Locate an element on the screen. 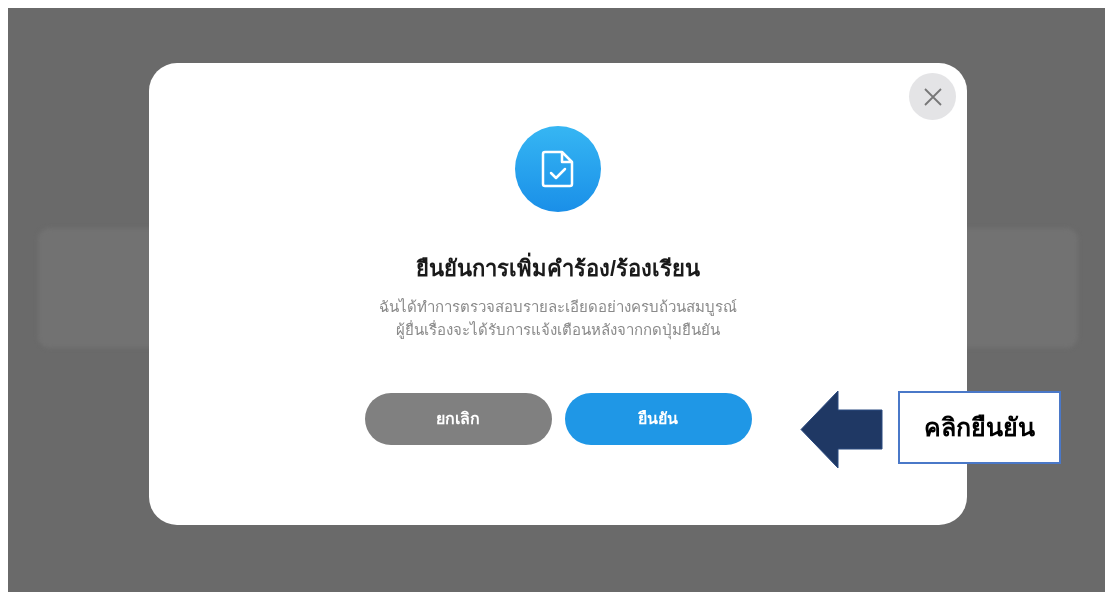  dialog-message-line: ฉันได้ทำการตรวจสอบรายละเอียดอย่างครบถ้วนสมบูรณ์ is located at coordinates (558, 307).